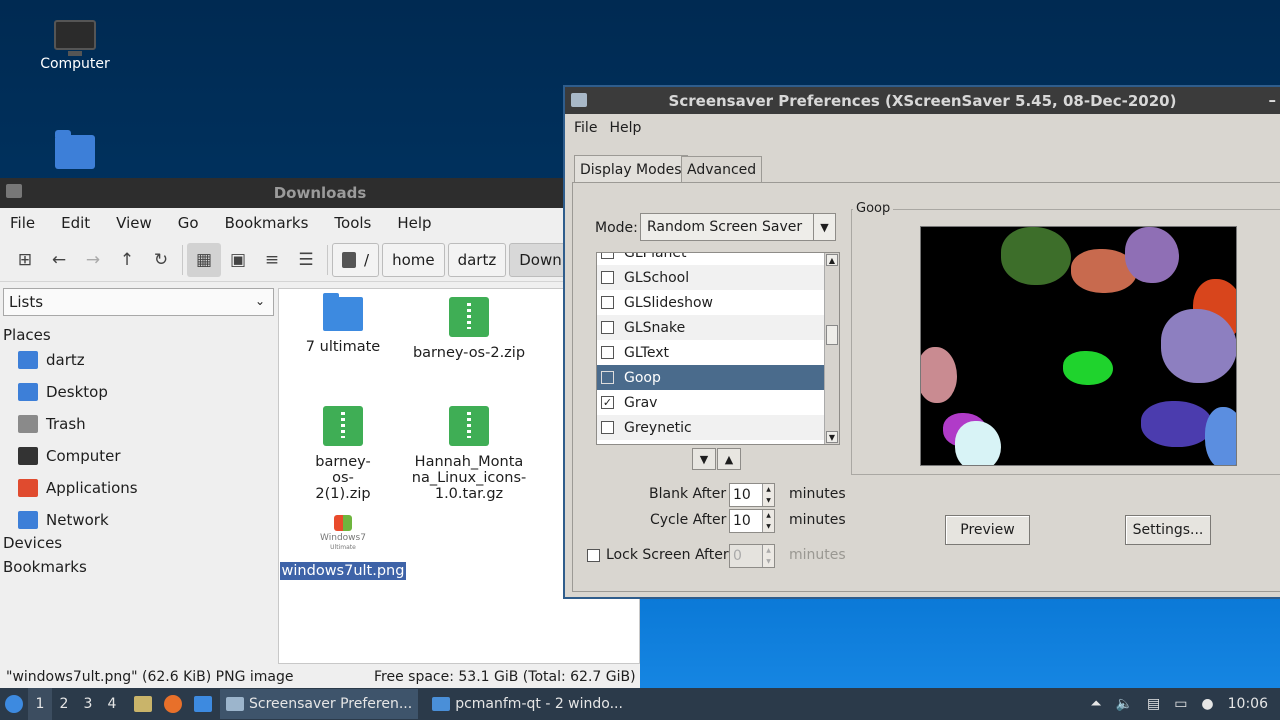 The image size is (1280, 720). What do you see at coordinates (203, 704) in the screenshot?
I see `show-desktop-icon` at bounding box center [203, 704].